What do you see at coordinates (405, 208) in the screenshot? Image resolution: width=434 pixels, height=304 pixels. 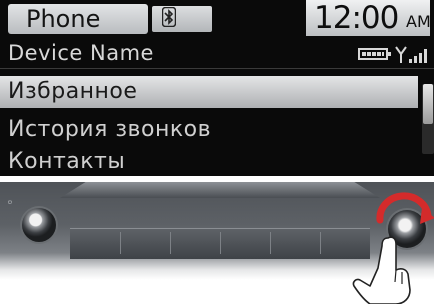 I see `rotate-arrow-icon` at bounding box center [405, 208].